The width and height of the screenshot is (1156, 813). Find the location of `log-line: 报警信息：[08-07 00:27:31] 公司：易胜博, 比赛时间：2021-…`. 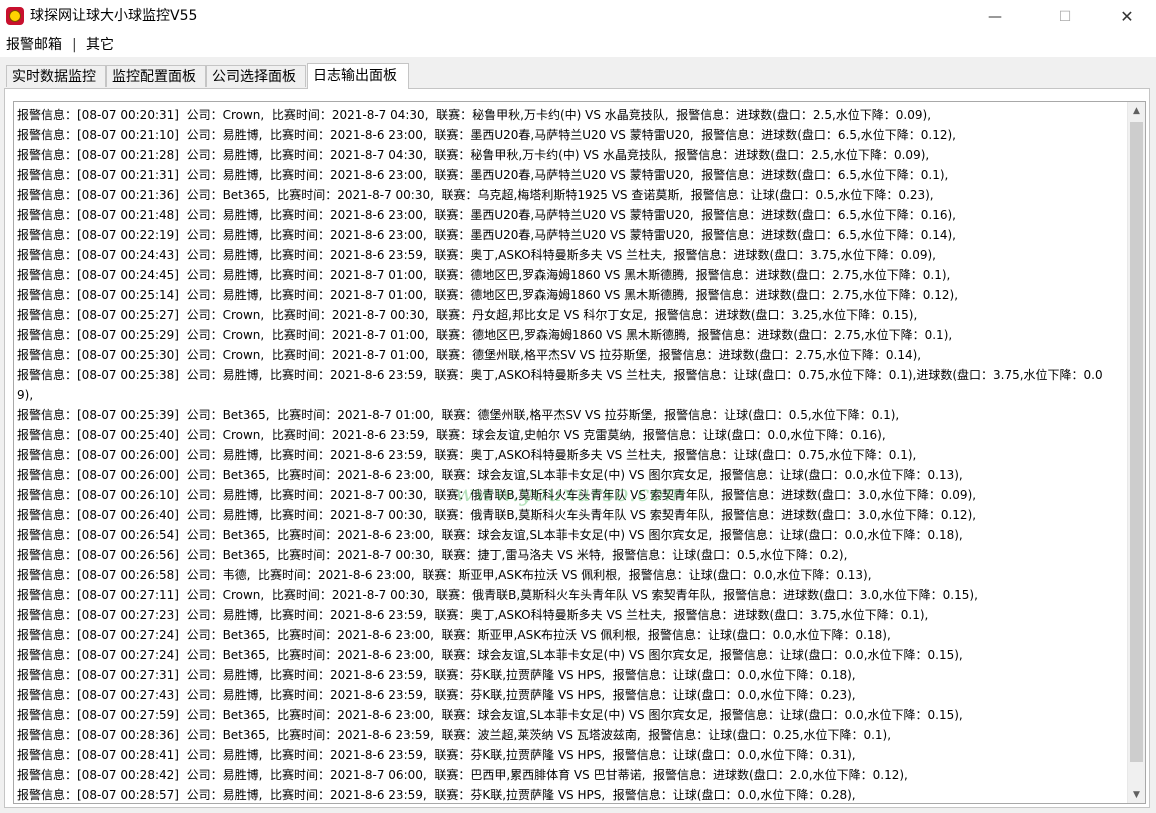

log-line: 报警信息：[08-07 00:27:31] 公司：易胜博, 比赛时间：2021-… is located at coordinates (436, 675).